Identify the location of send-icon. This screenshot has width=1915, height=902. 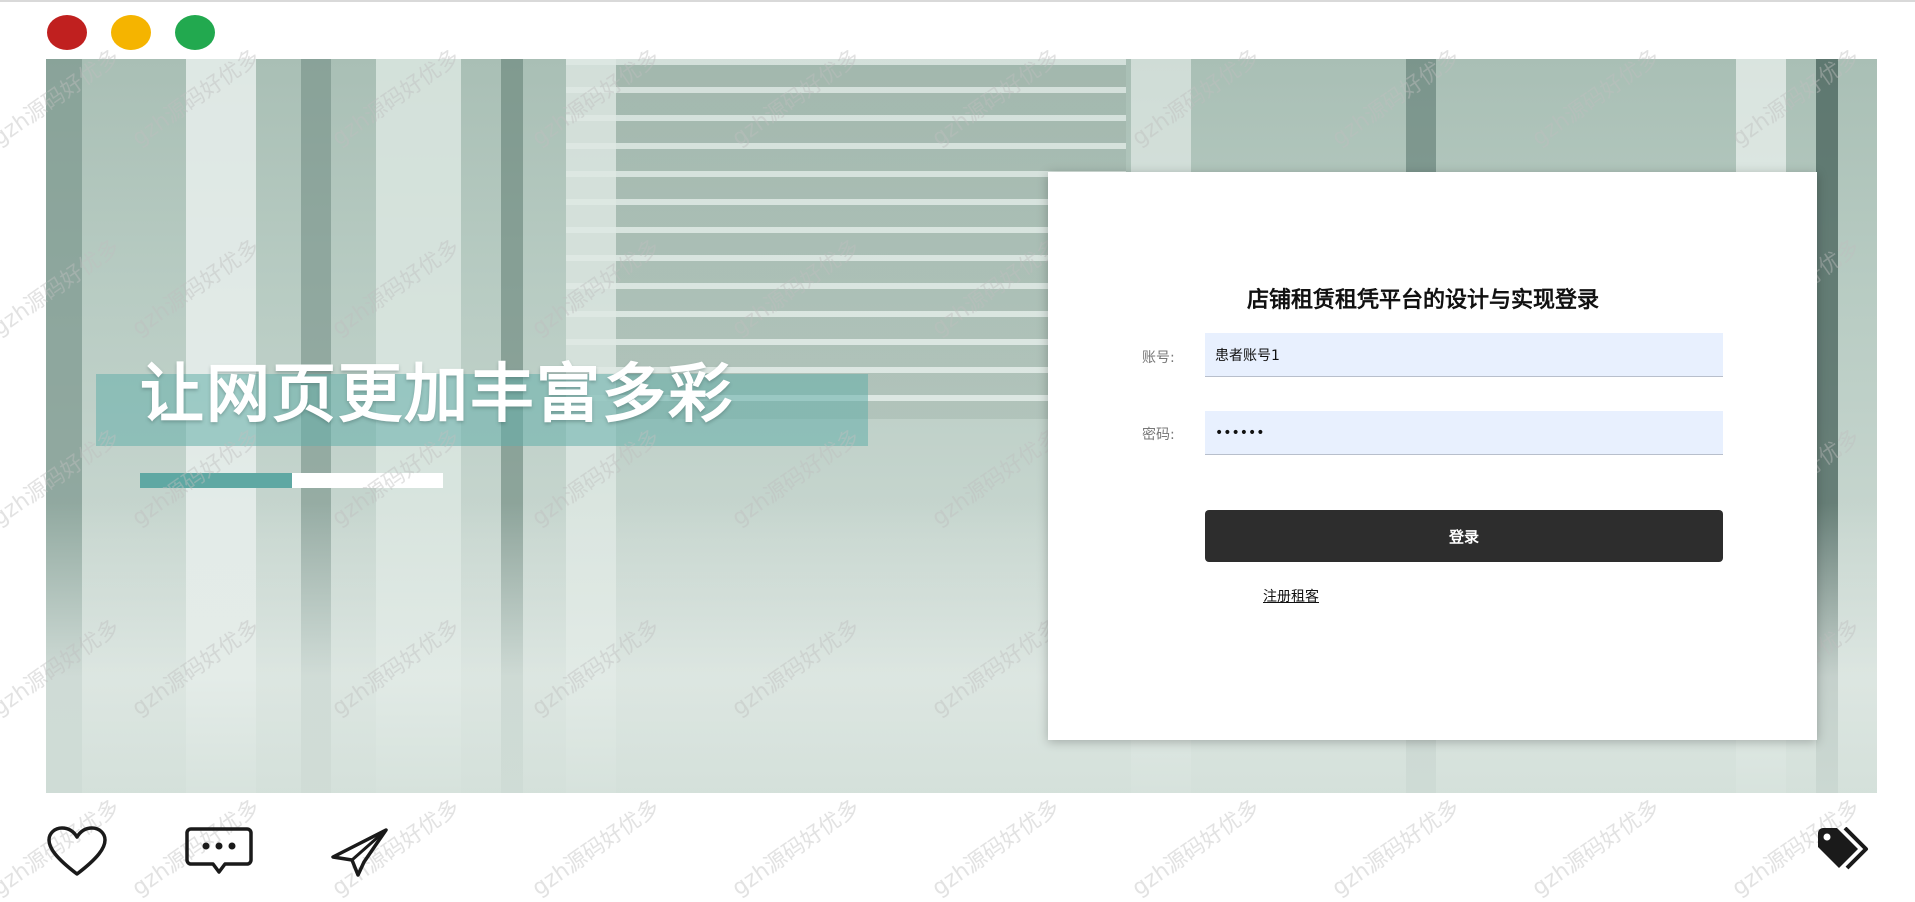
(360, 854).